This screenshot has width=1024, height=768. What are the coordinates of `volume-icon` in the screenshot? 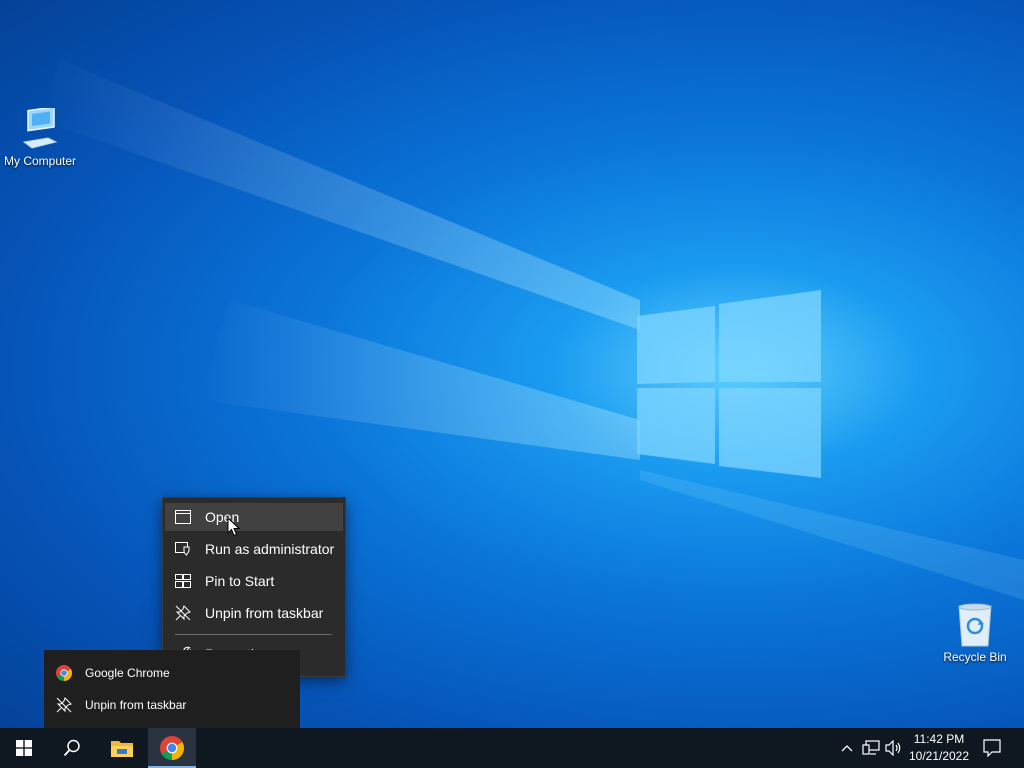 It's located at (893, 748).